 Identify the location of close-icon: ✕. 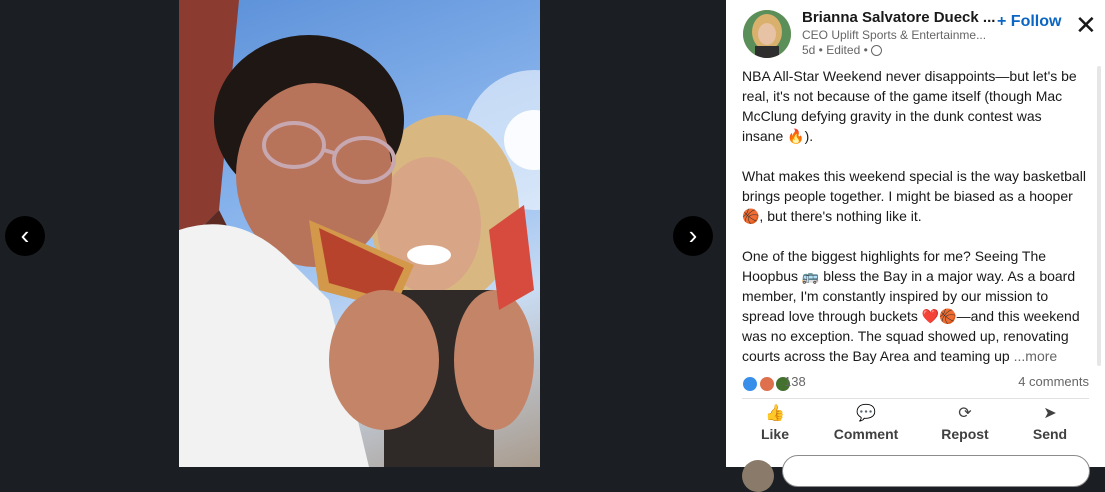
(1086, 25).